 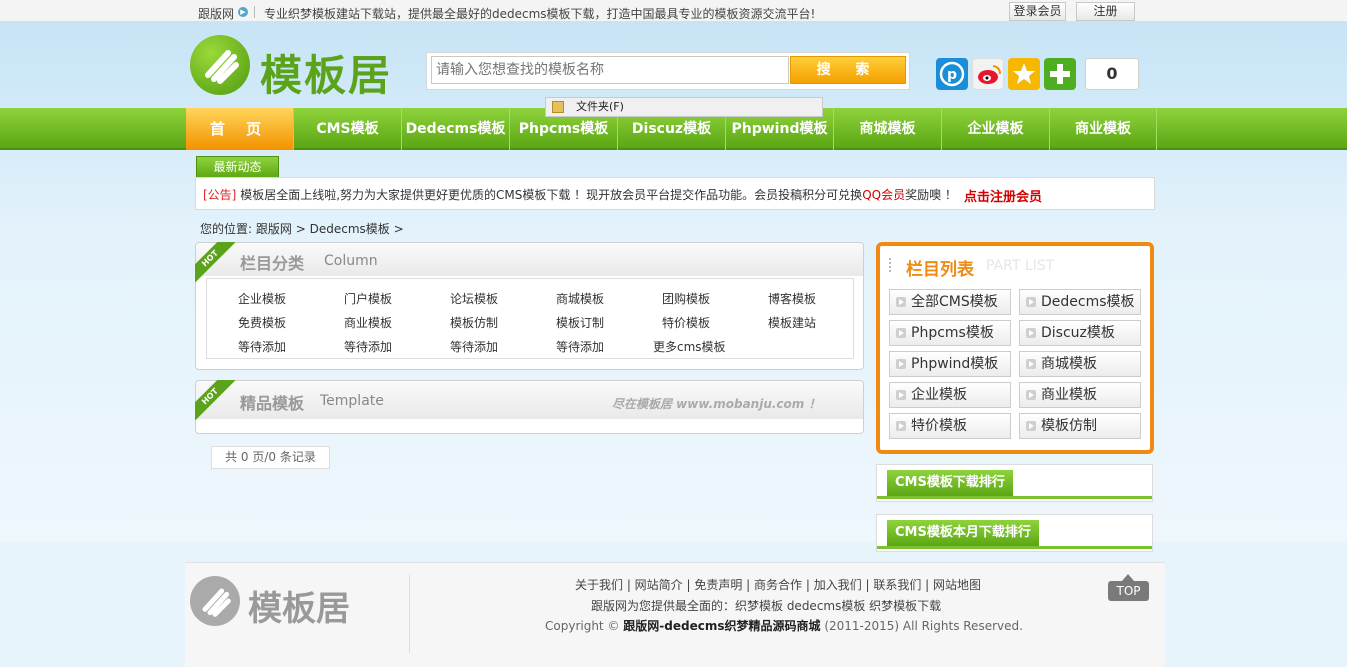 I want to click on footer-logo-icon, so click(x=215, y=601).